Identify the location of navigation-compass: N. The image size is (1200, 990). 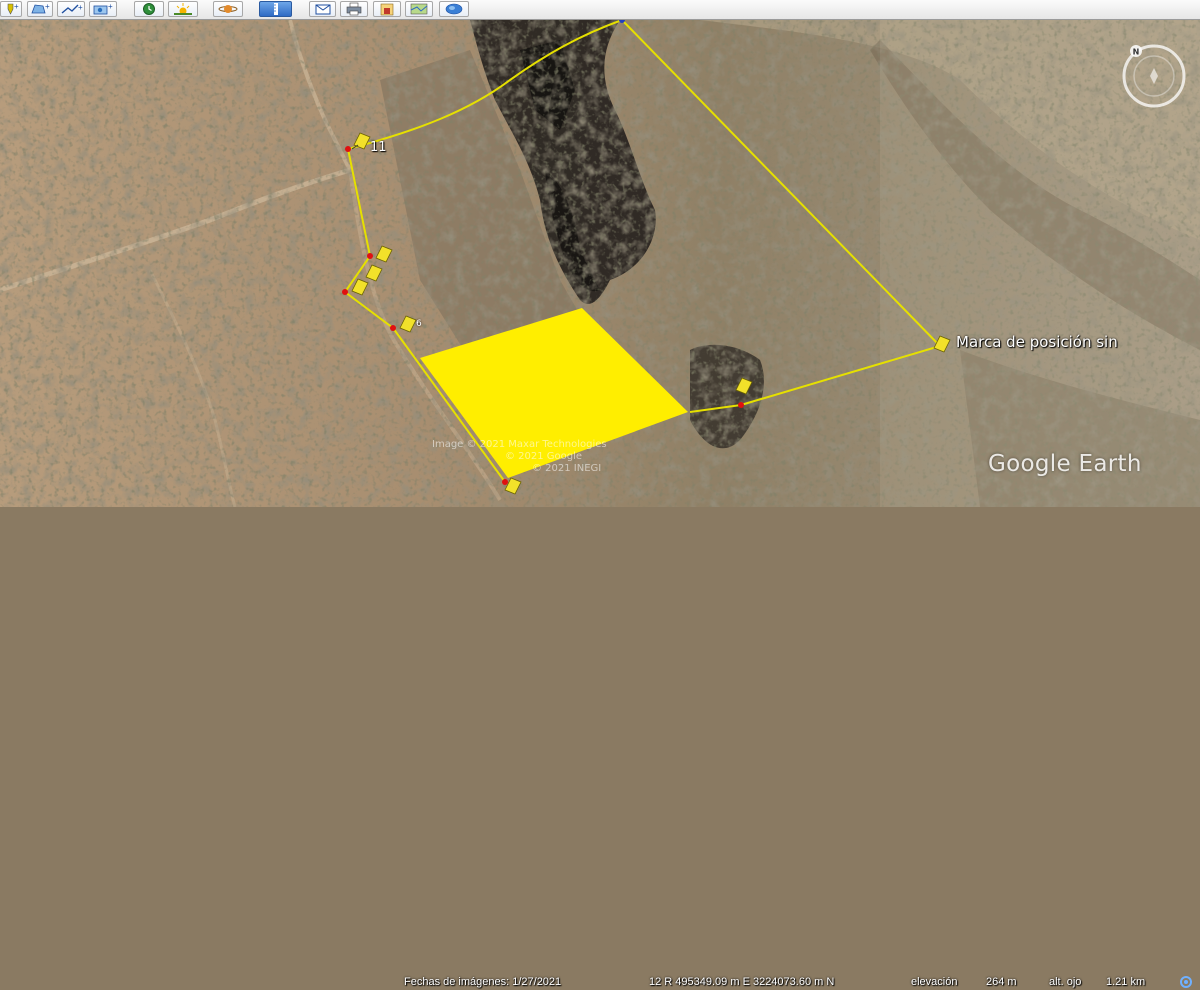
(1154, 76).